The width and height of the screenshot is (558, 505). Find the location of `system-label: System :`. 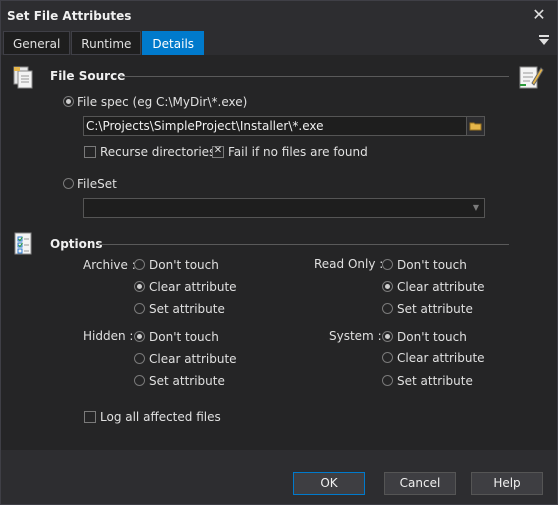

system-label: System : is located at coordinates (355, 336).